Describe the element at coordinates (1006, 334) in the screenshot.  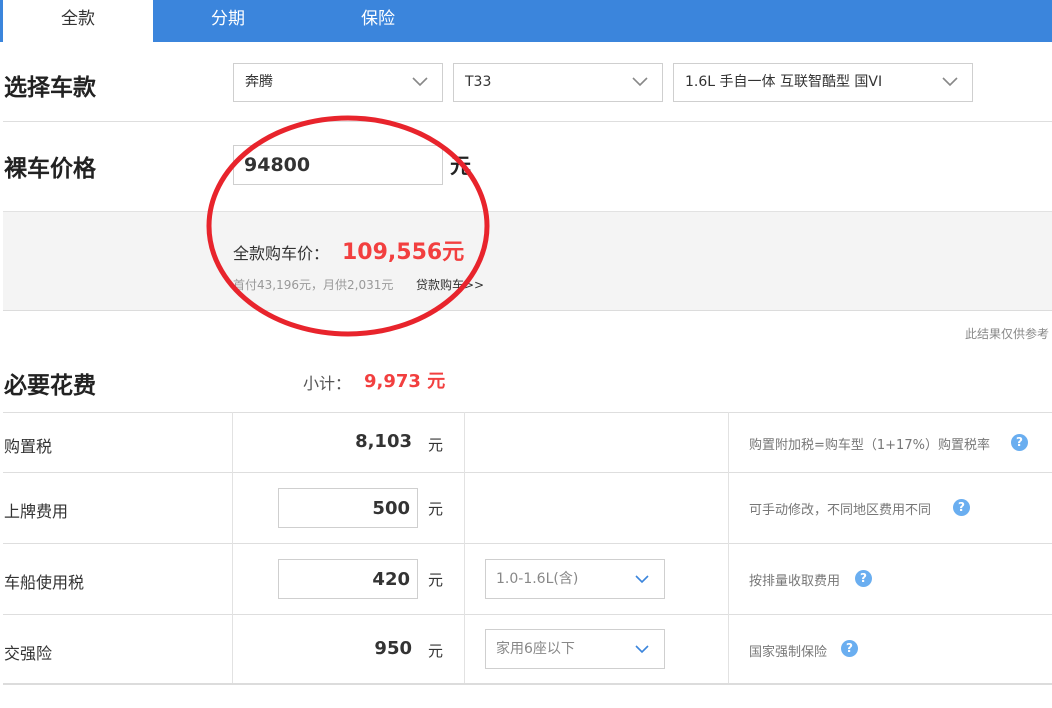
I see `disclaimer-note: 此结果仅供参考` at that location.